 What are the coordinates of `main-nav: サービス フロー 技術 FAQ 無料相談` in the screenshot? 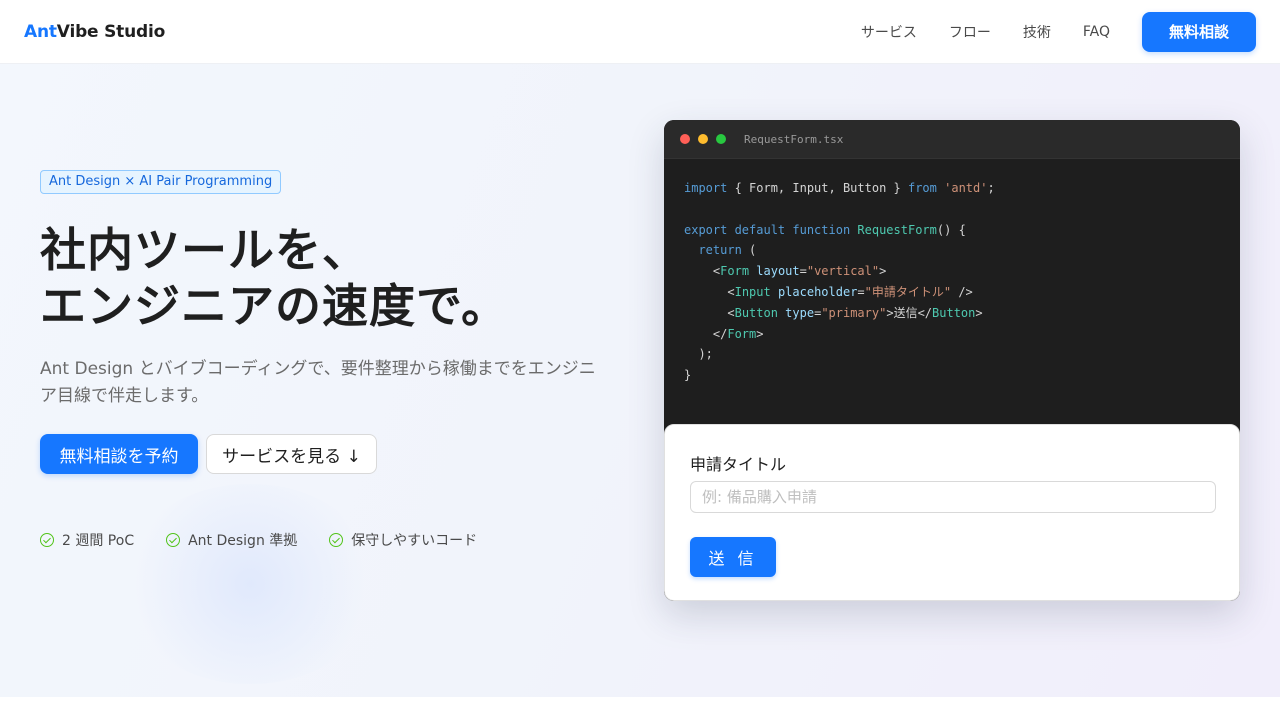 It's located at (1058, 31).